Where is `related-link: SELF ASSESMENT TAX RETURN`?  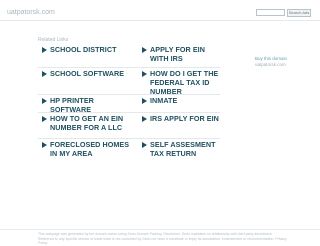
related-link: SELF ASSESMENT TAX RETURN is located at coordinates (179, 150).